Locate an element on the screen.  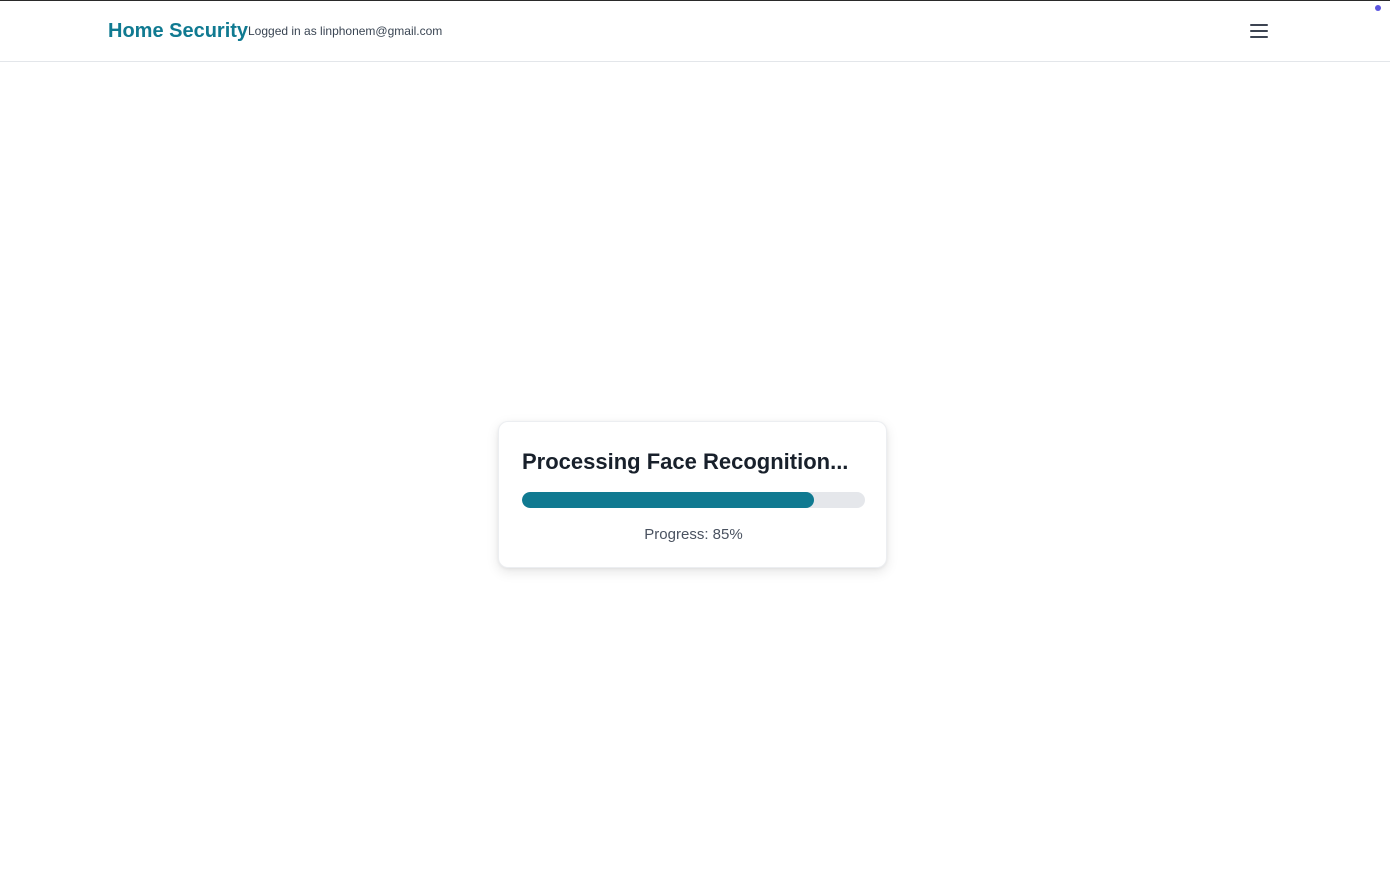
hamburger-menu-icon is located at coordinates (1259, 31).